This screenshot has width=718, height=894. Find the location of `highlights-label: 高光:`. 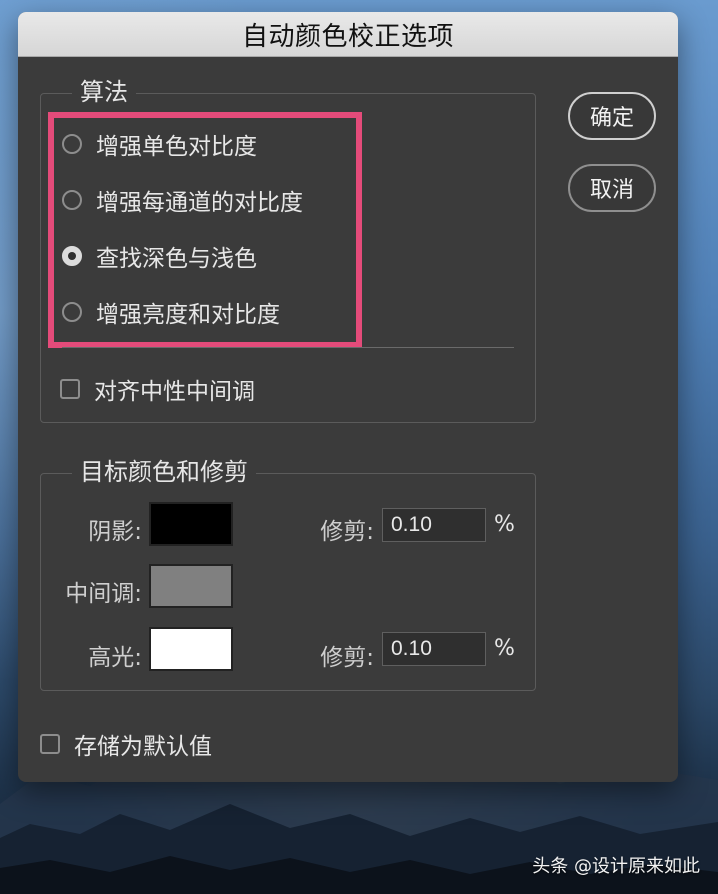

highlights-label: 高光: is located at coordinates (115, 658).